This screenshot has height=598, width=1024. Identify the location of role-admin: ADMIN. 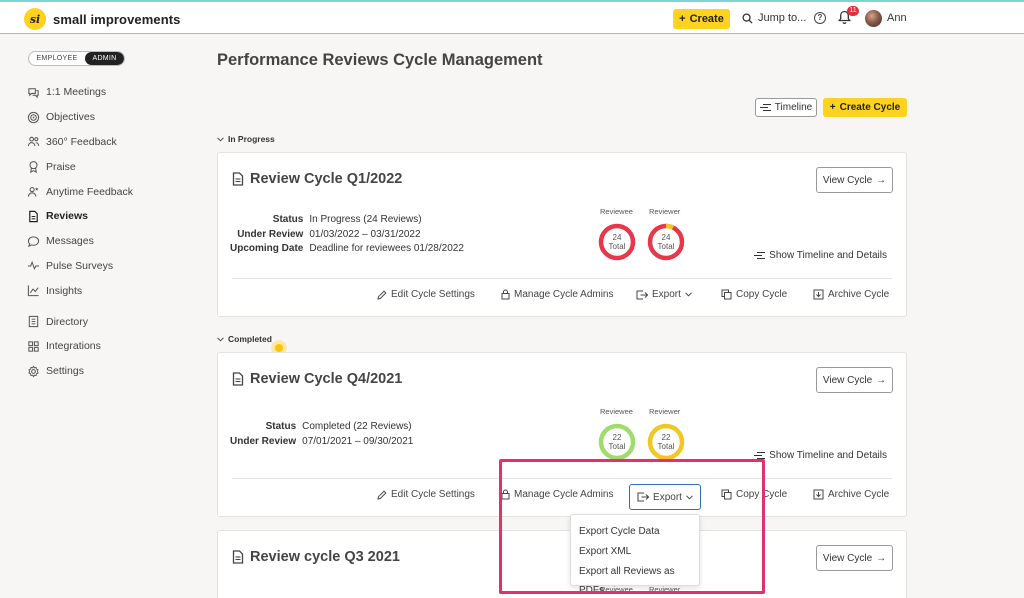
(104, 58).